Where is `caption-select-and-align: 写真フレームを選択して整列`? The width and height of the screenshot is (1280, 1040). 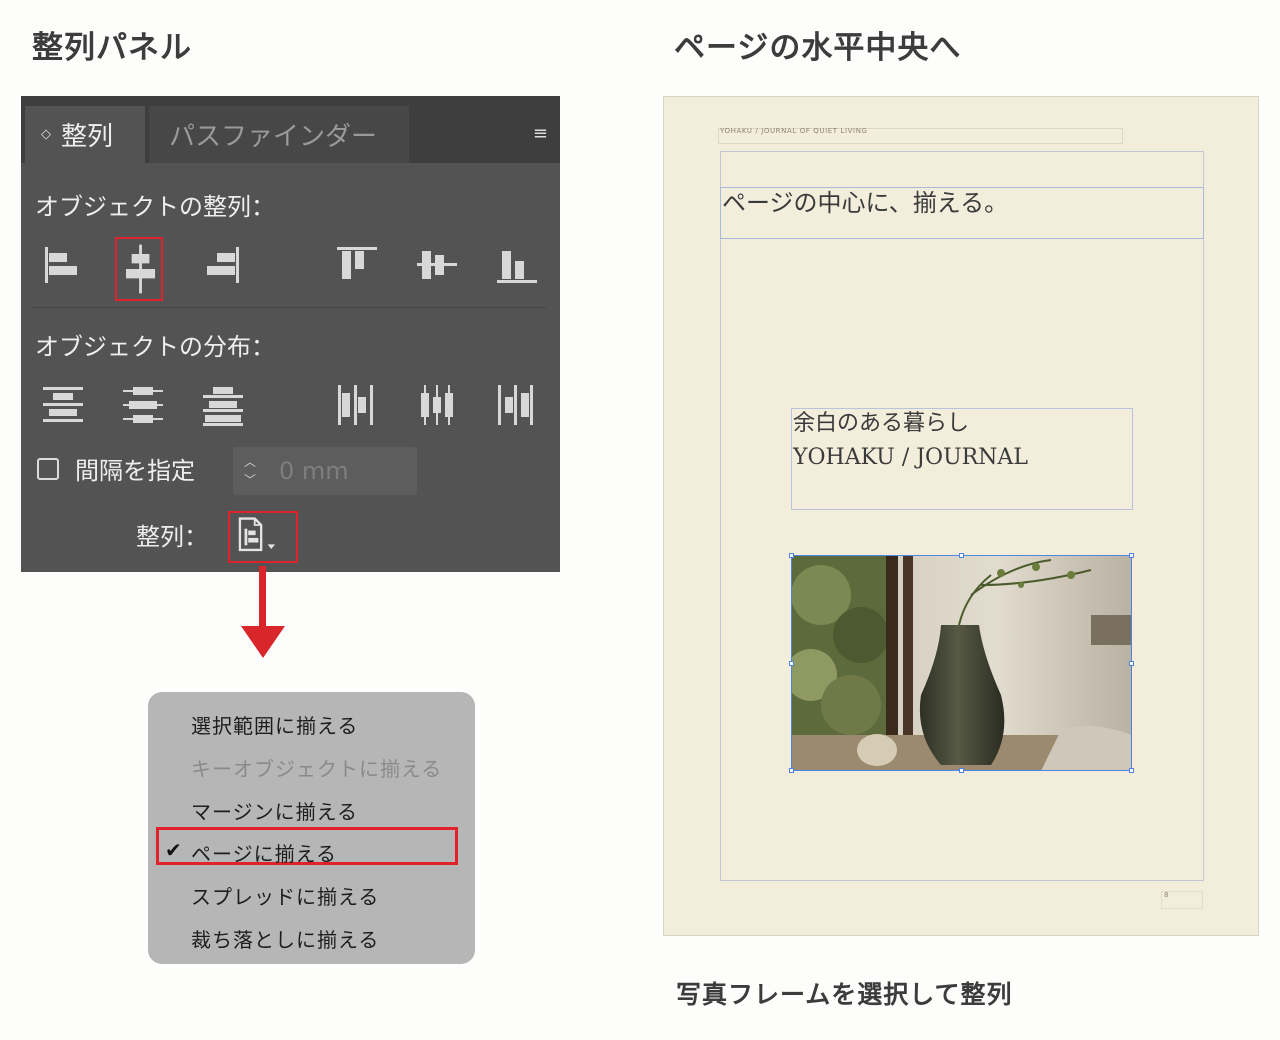
caption-select-and-align: 写真フレームを選択して整列 is located at coordinates (844, 994).